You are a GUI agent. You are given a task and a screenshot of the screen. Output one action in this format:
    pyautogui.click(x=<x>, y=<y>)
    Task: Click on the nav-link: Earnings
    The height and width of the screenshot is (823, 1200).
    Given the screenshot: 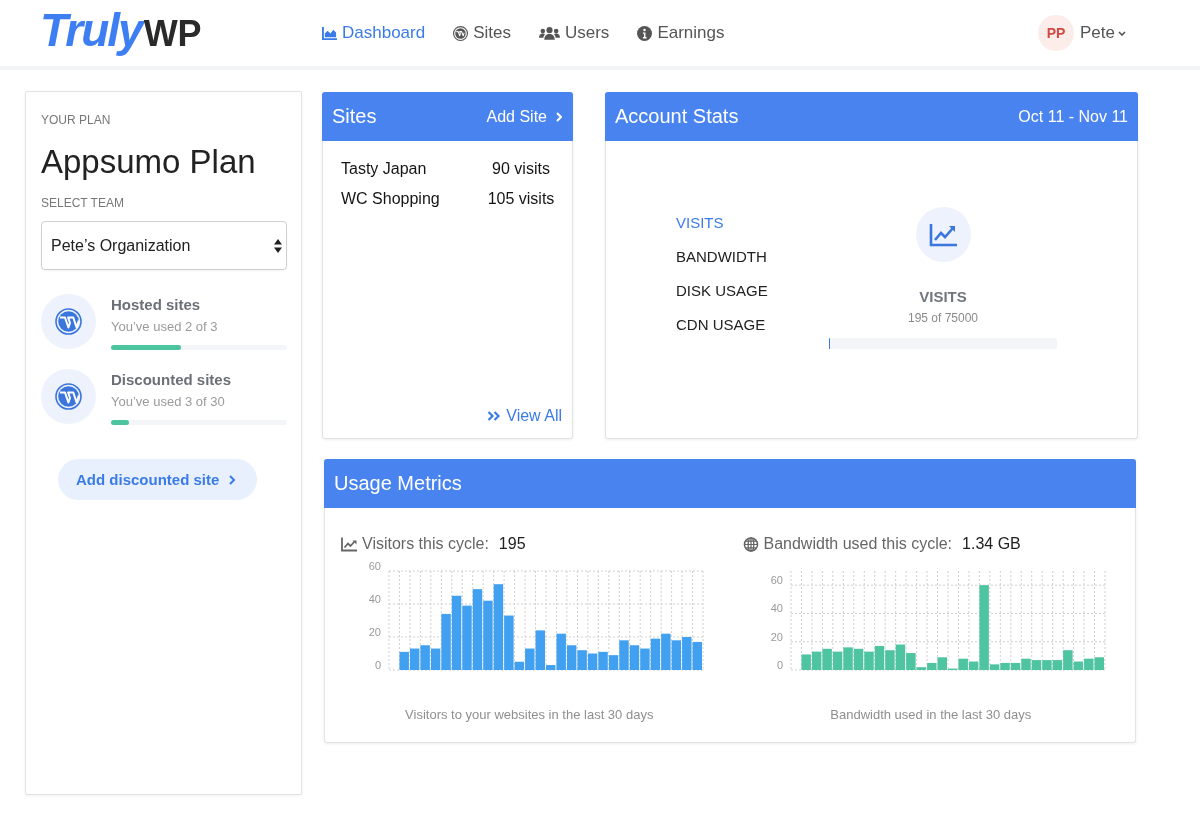 What is the action you would take?
    pyautogui.click(x=681, y=33)
    